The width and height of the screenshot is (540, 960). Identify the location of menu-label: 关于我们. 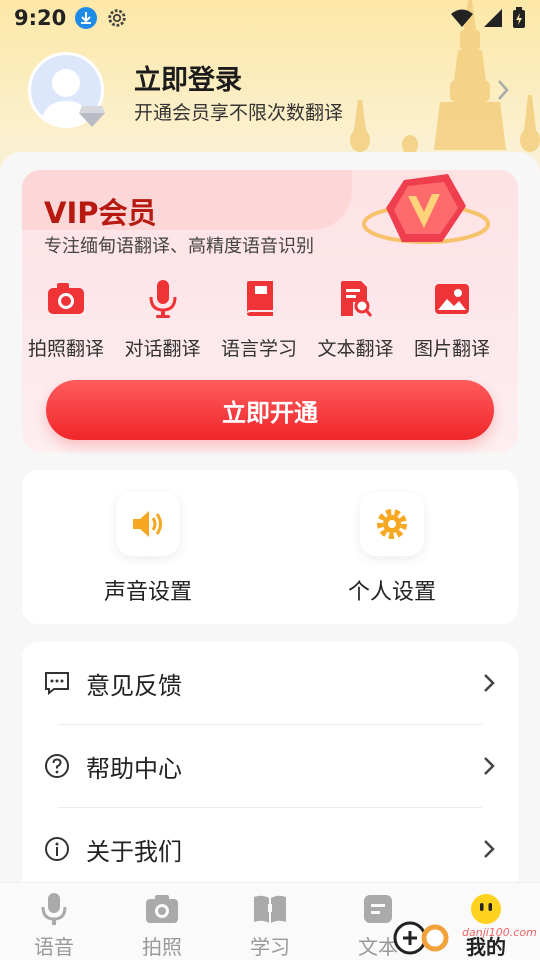
(134, 851).